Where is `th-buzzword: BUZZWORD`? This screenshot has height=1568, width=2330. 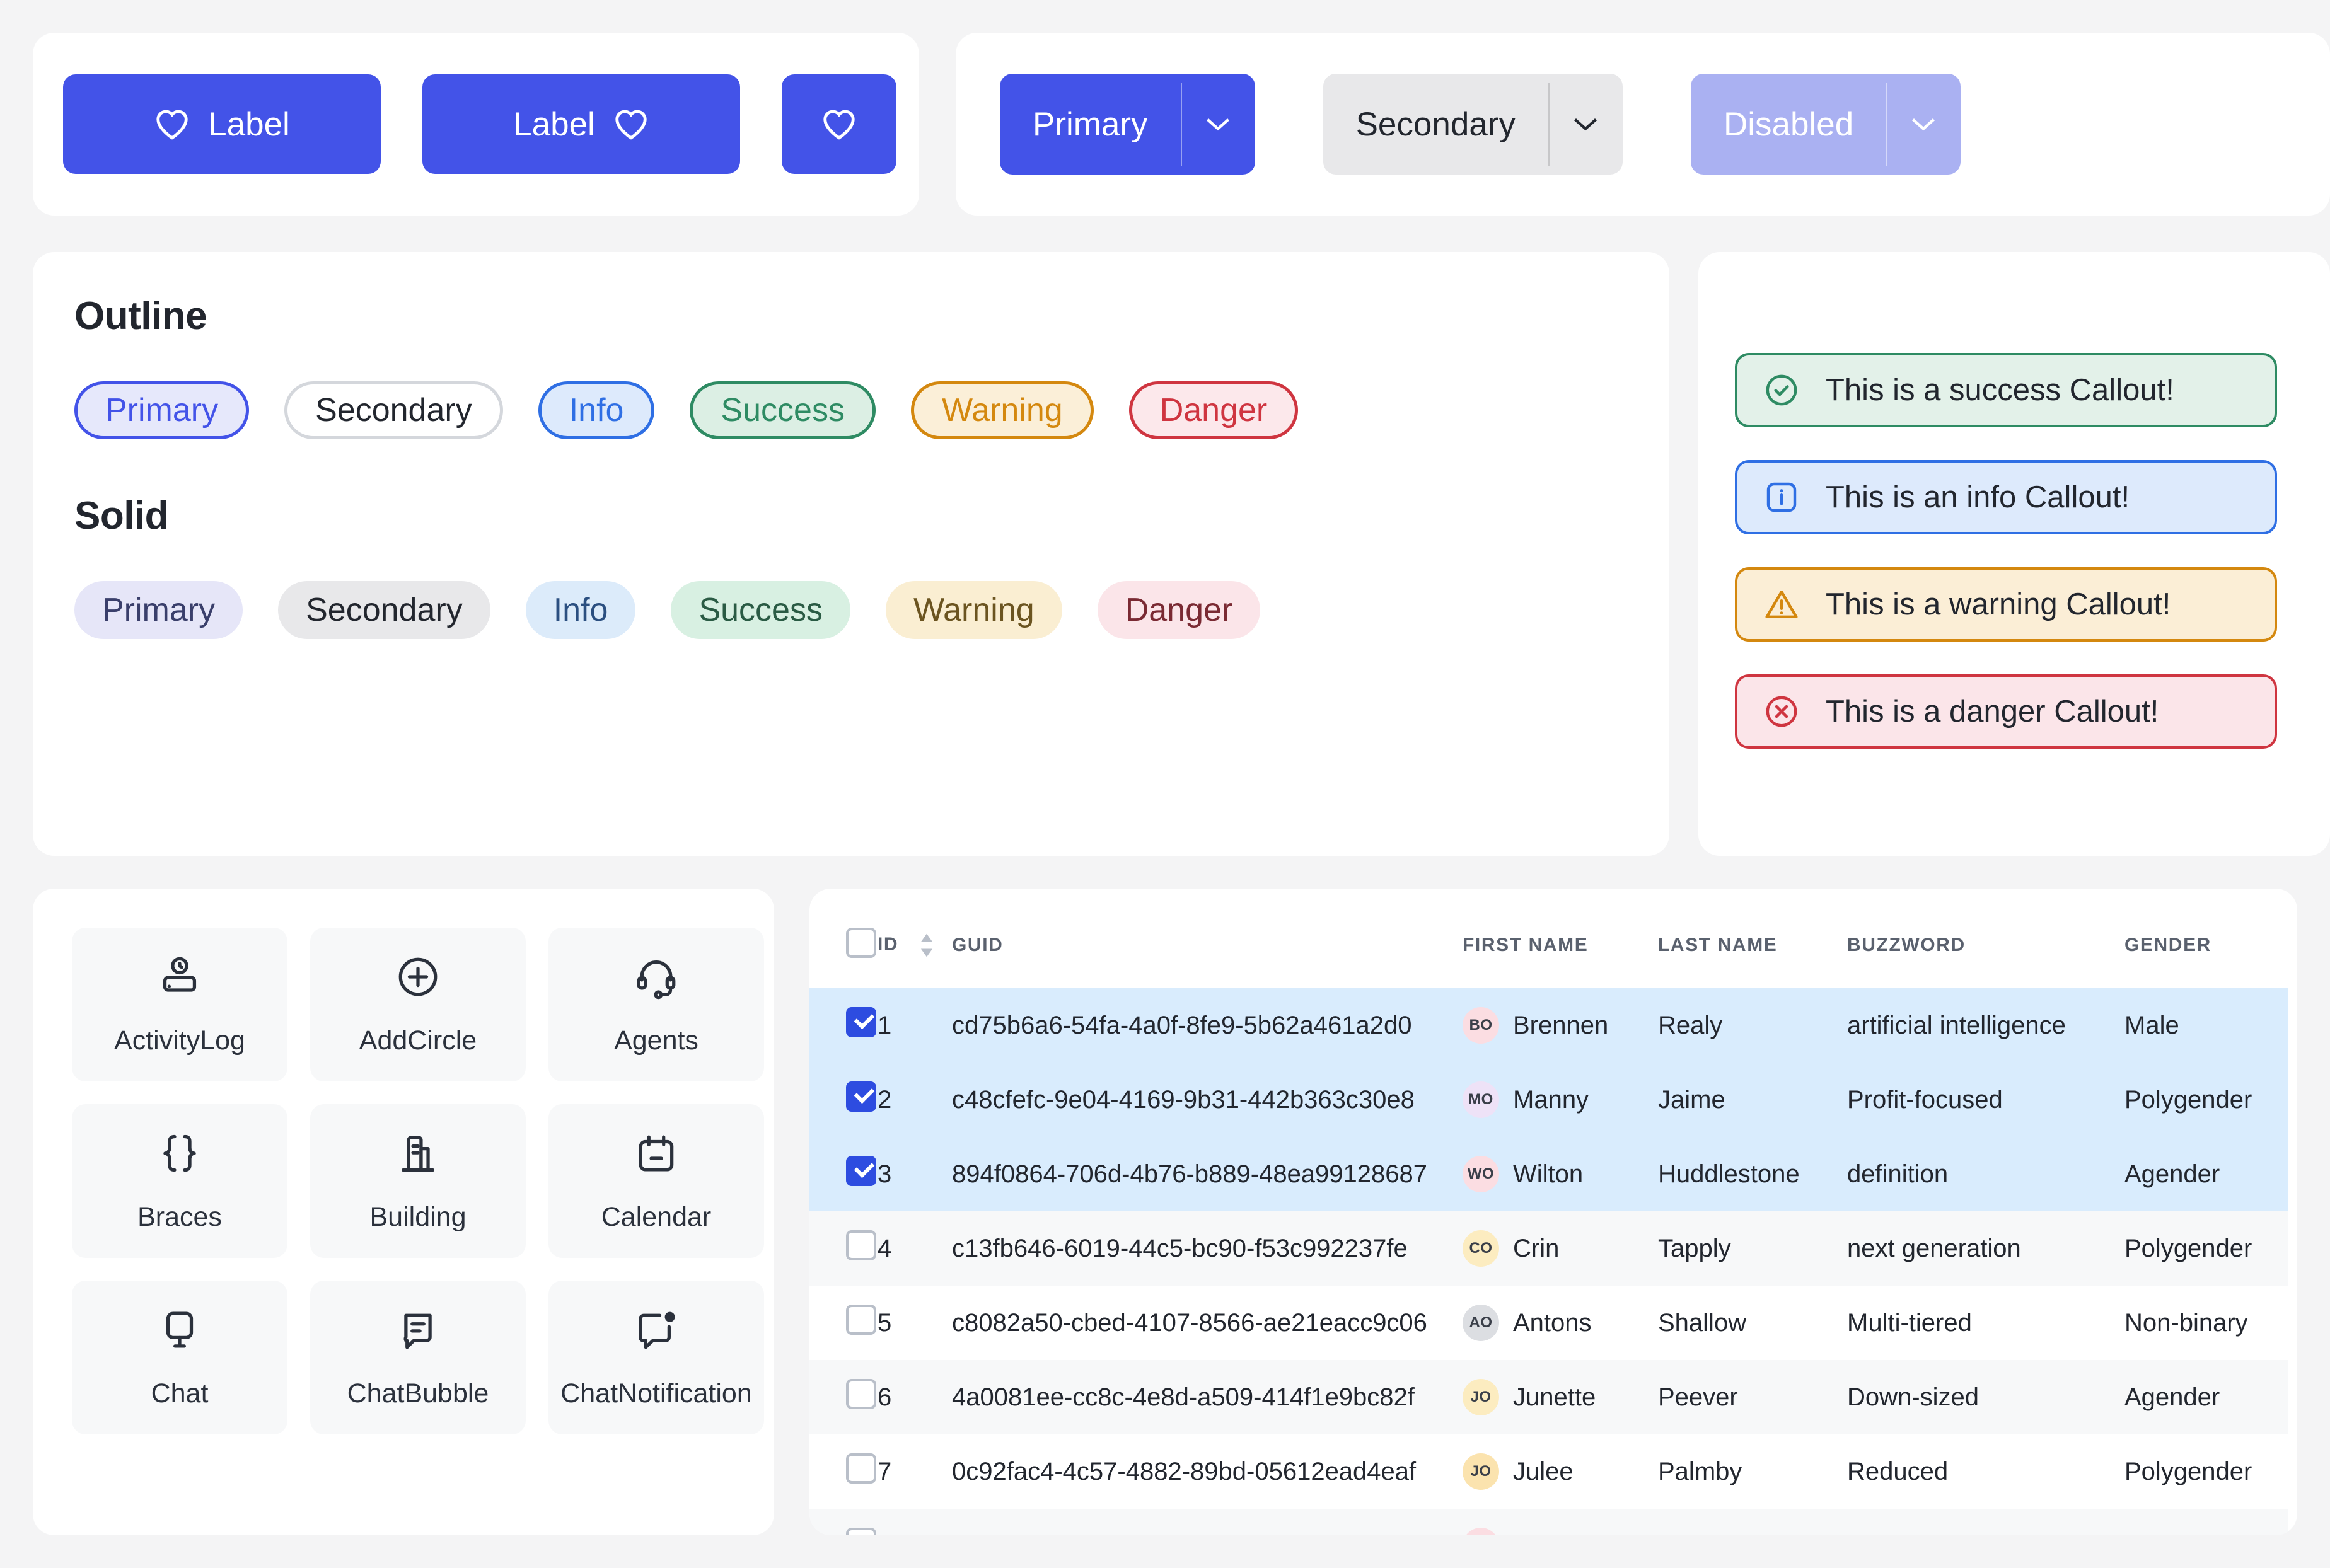 th-buzzword: BUZZWORD is located at coordinates (1985, 939).